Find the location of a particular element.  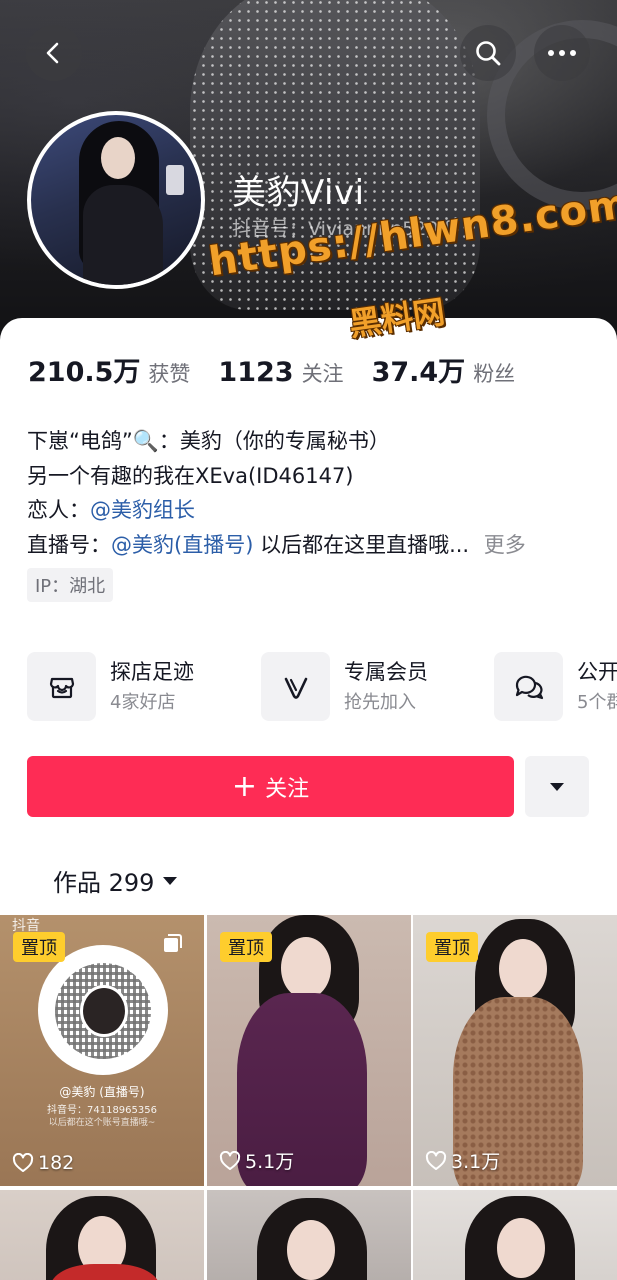

bio-line: 恋人：@美豹组长 is located at coordinates (312, 510).